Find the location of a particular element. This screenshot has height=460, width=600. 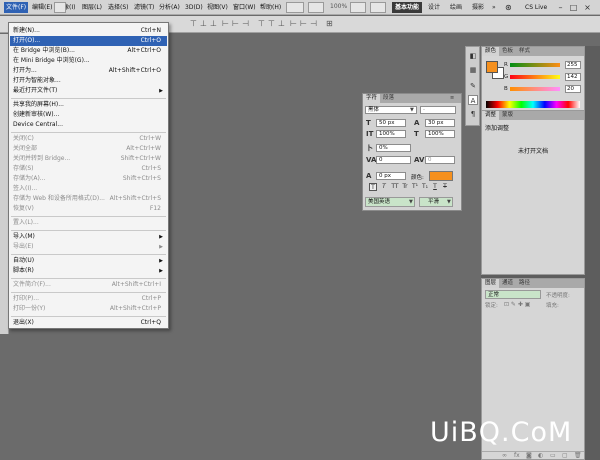

menu-item-browse-bridge: 在 Bridge 中浏览(B)... Alt+Ctrl+O is located at coordinates (88, 51).